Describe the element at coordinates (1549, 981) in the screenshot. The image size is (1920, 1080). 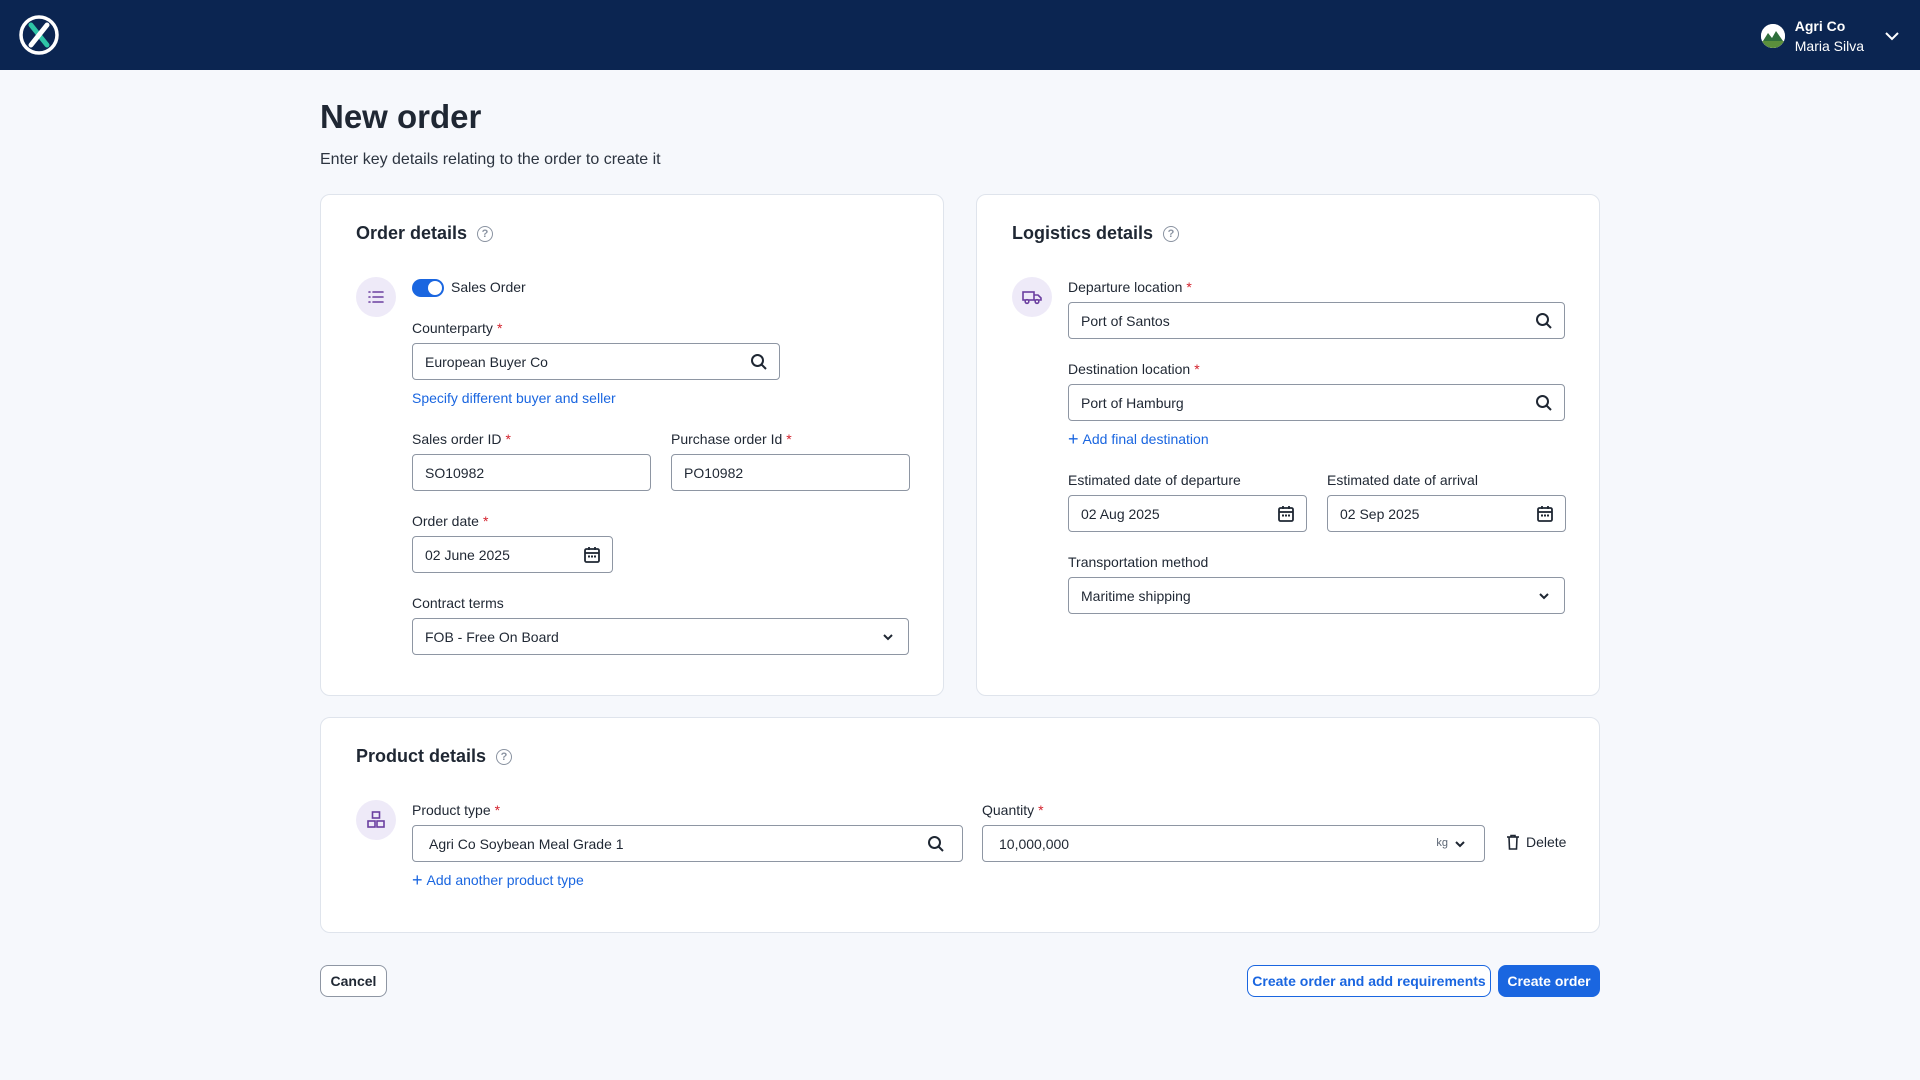
I see `create-order-button: Create order` at that location.